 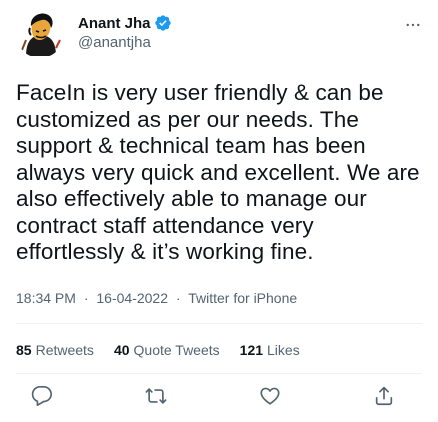 What do you see at coordinates (283, 350) in the screenshot?
I see `likes-label: Likes` at bounding box center [283, 350].